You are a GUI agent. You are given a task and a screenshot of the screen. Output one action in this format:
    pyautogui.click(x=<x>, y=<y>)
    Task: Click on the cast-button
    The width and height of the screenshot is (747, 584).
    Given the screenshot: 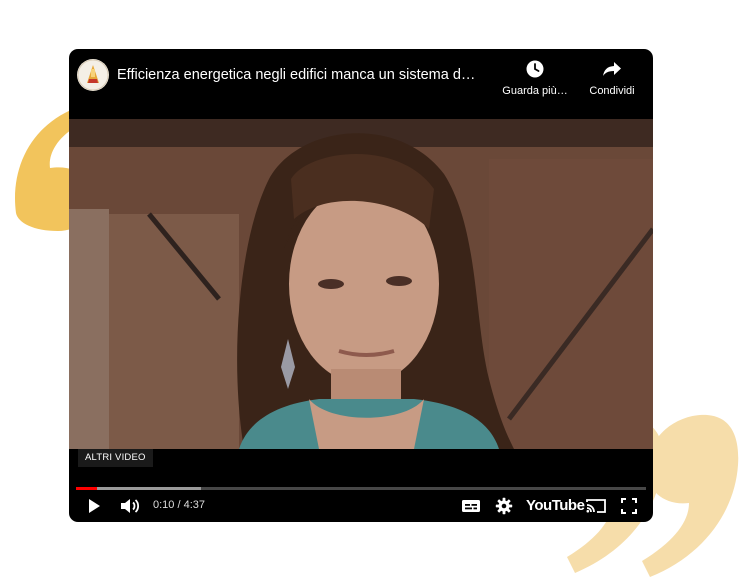 What is the action you would take?
    pyautogui.click(x=596, y=506)
    